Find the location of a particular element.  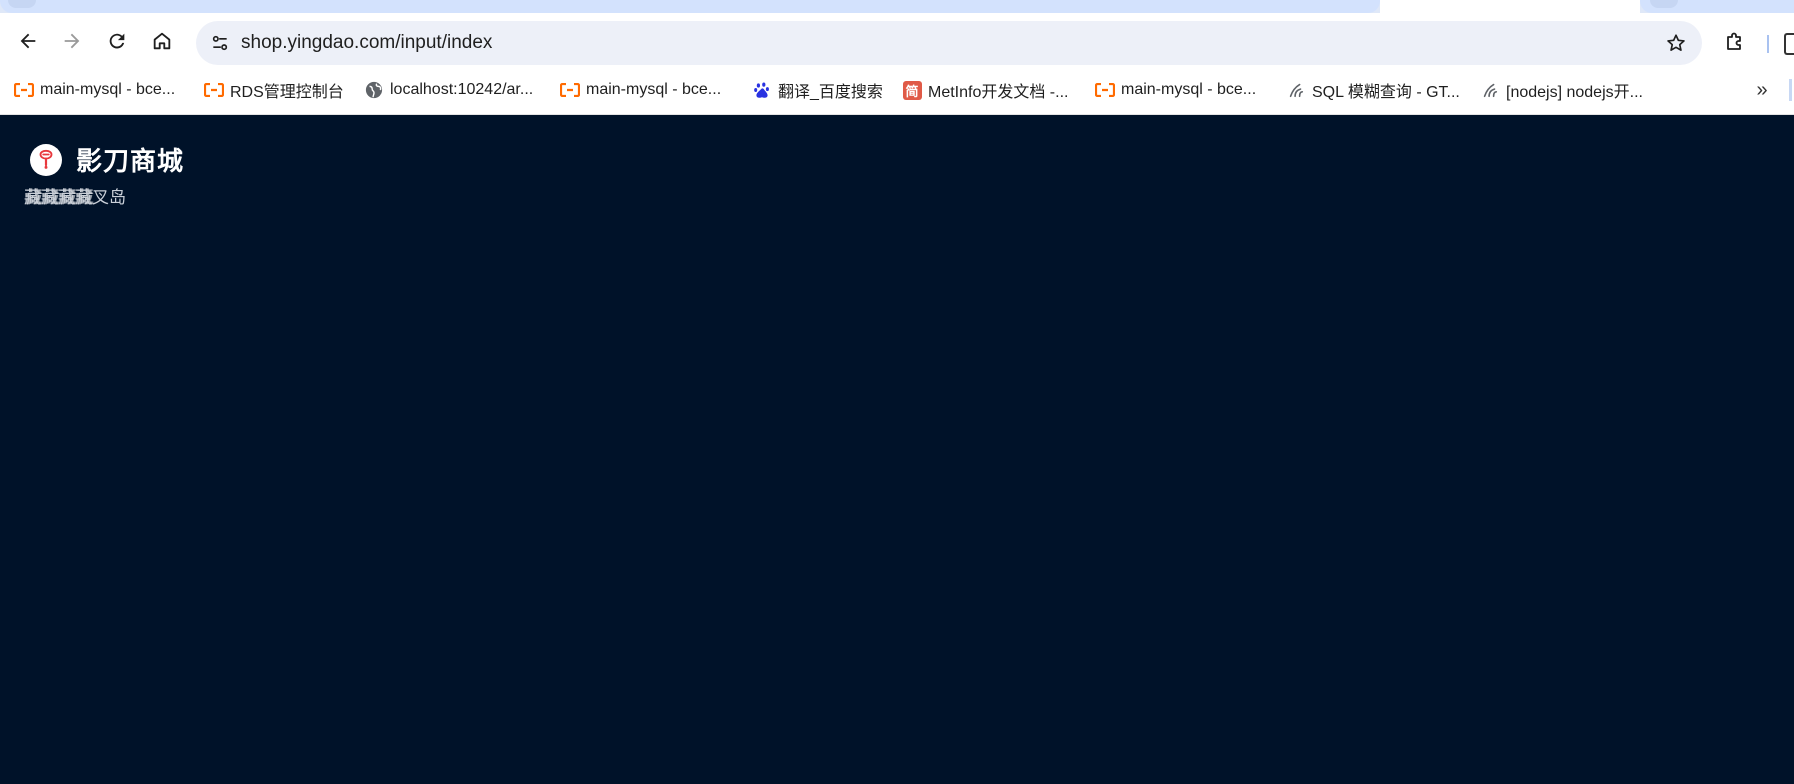

bookmark-item: 翻译_百度搜索 is located at coordinates (817, 90).